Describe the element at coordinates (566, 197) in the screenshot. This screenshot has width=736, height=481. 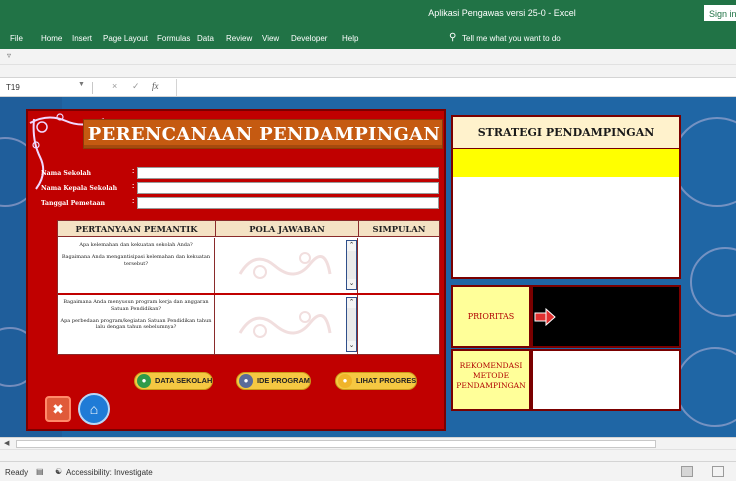
I see `strategy-panel: STRATEGI PENDAMPINGAN` at that location.